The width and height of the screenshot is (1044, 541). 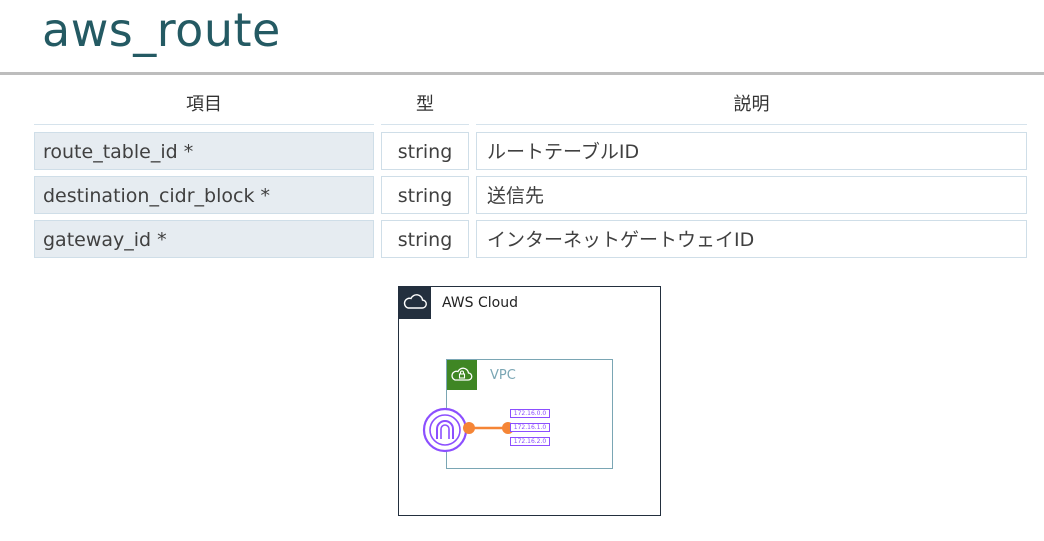 What do you see at coordinates (445, 430) in the screenshot?
I see `internet-gateway-icon` at bounding box center [445, 430].